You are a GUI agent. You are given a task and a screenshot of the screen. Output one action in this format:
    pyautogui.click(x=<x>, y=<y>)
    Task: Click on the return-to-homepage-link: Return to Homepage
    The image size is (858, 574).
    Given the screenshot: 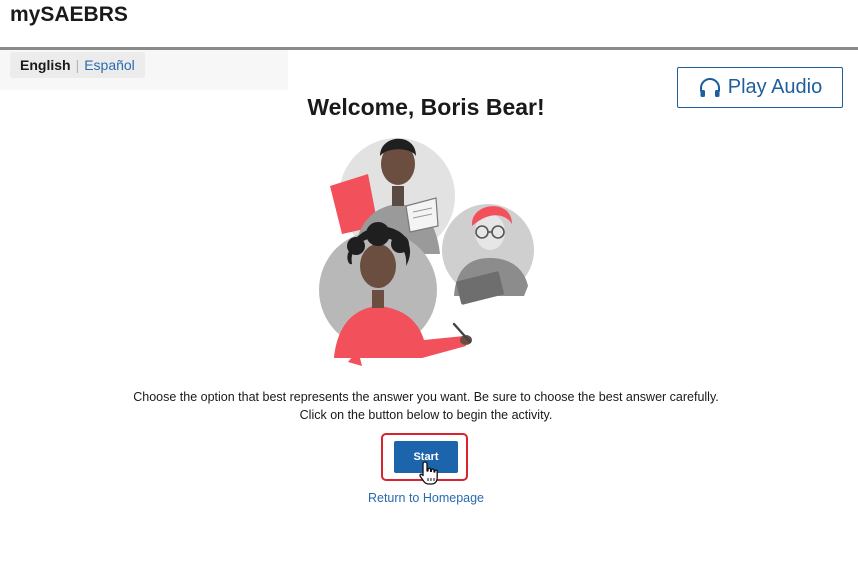 What is the action you would take?
    pyautogui.click(x=426, y=498)
    